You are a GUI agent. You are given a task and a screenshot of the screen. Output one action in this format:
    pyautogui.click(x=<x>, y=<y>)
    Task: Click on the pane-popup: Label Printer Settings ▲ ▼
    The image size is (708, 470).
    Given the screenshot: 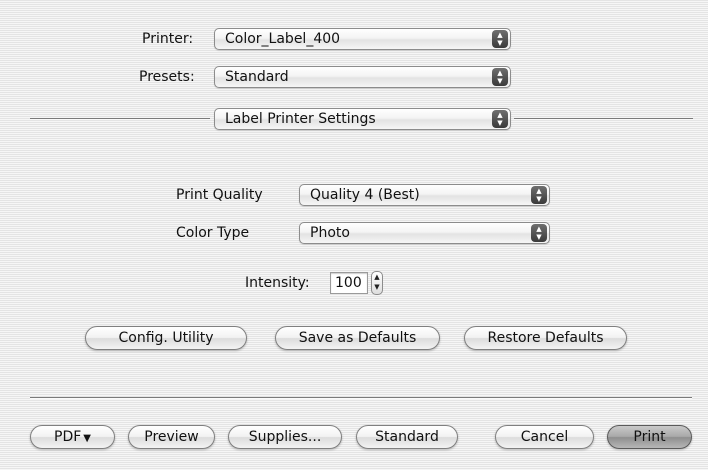 What is the action you would take?
    pyautogui.click(x=362, y=119)
    